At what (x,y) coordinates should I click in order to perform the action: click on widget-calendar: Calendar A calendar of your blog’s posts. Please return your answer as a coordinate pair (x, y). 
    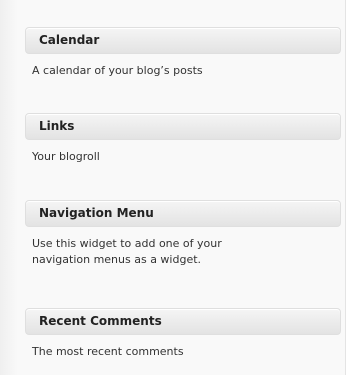
    Looking at the image, I should click on (183, 53).